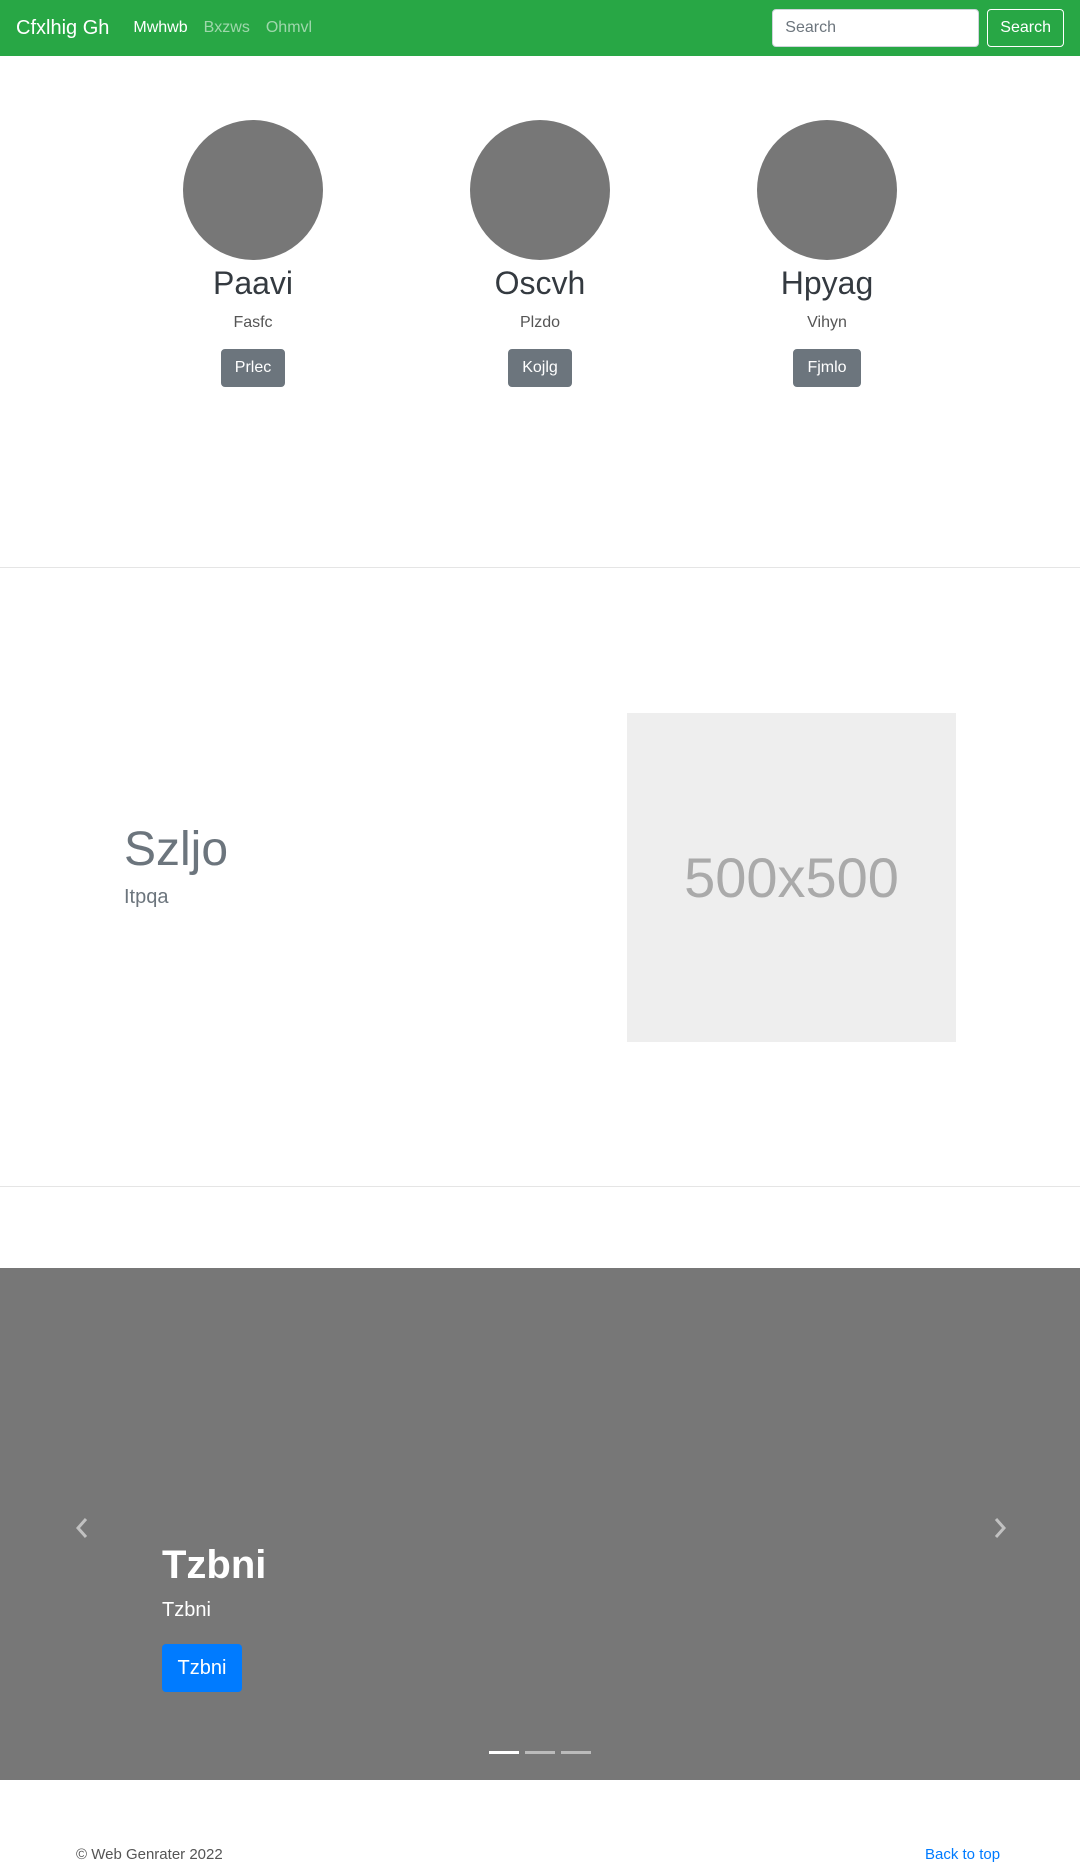  What do you see at coordinates (253, 322) in the screenshot?
I see `member-role: Fasfc` at bounding box center [253, 322].